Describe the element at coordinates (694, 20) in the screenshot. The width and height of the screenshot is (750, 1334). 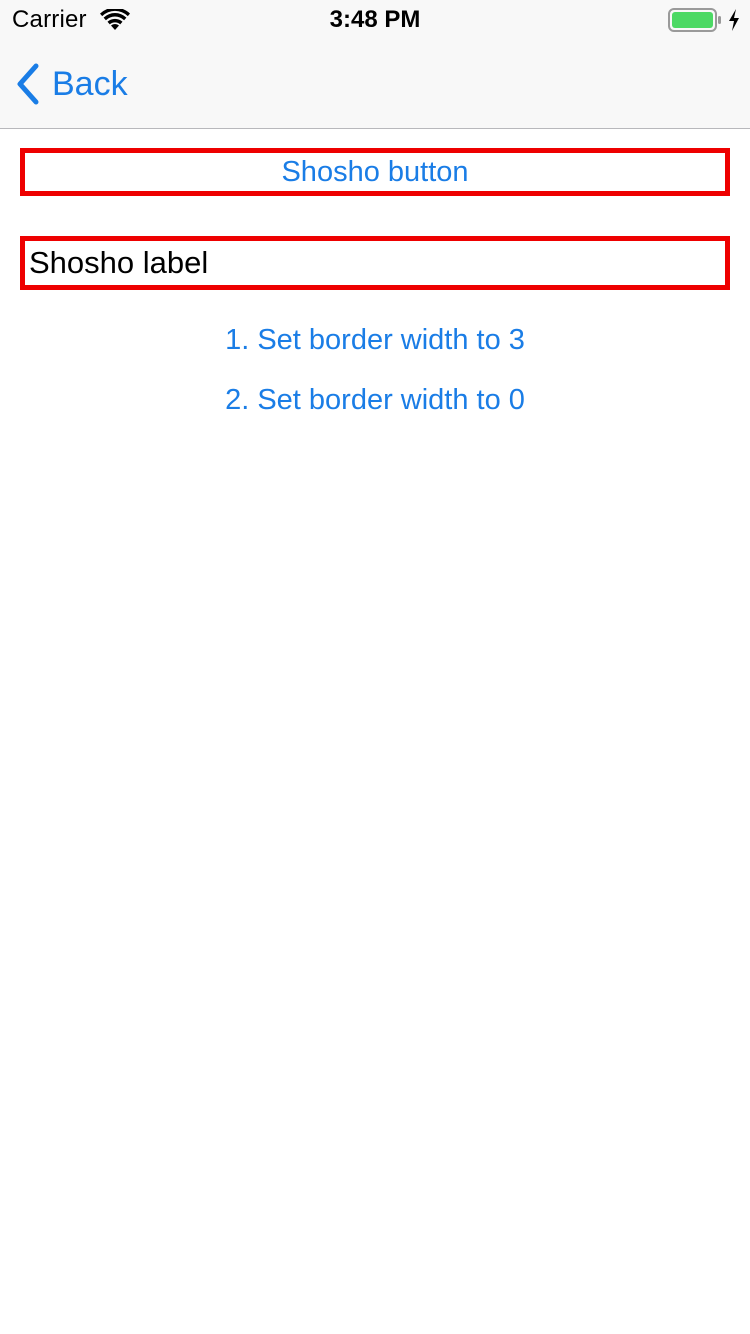
I see `battery-icon` at that location.